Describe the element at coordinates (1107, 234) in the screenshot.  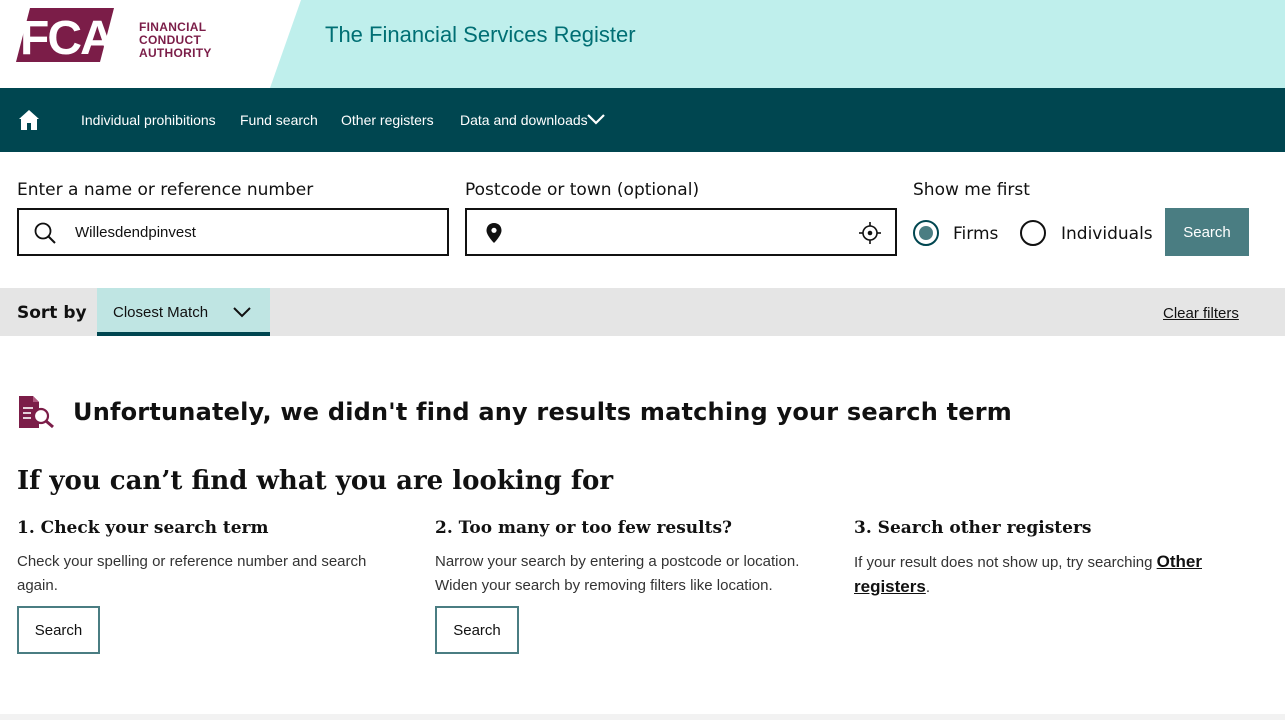
I see `radio-individuals-label: Individuals` at that location.